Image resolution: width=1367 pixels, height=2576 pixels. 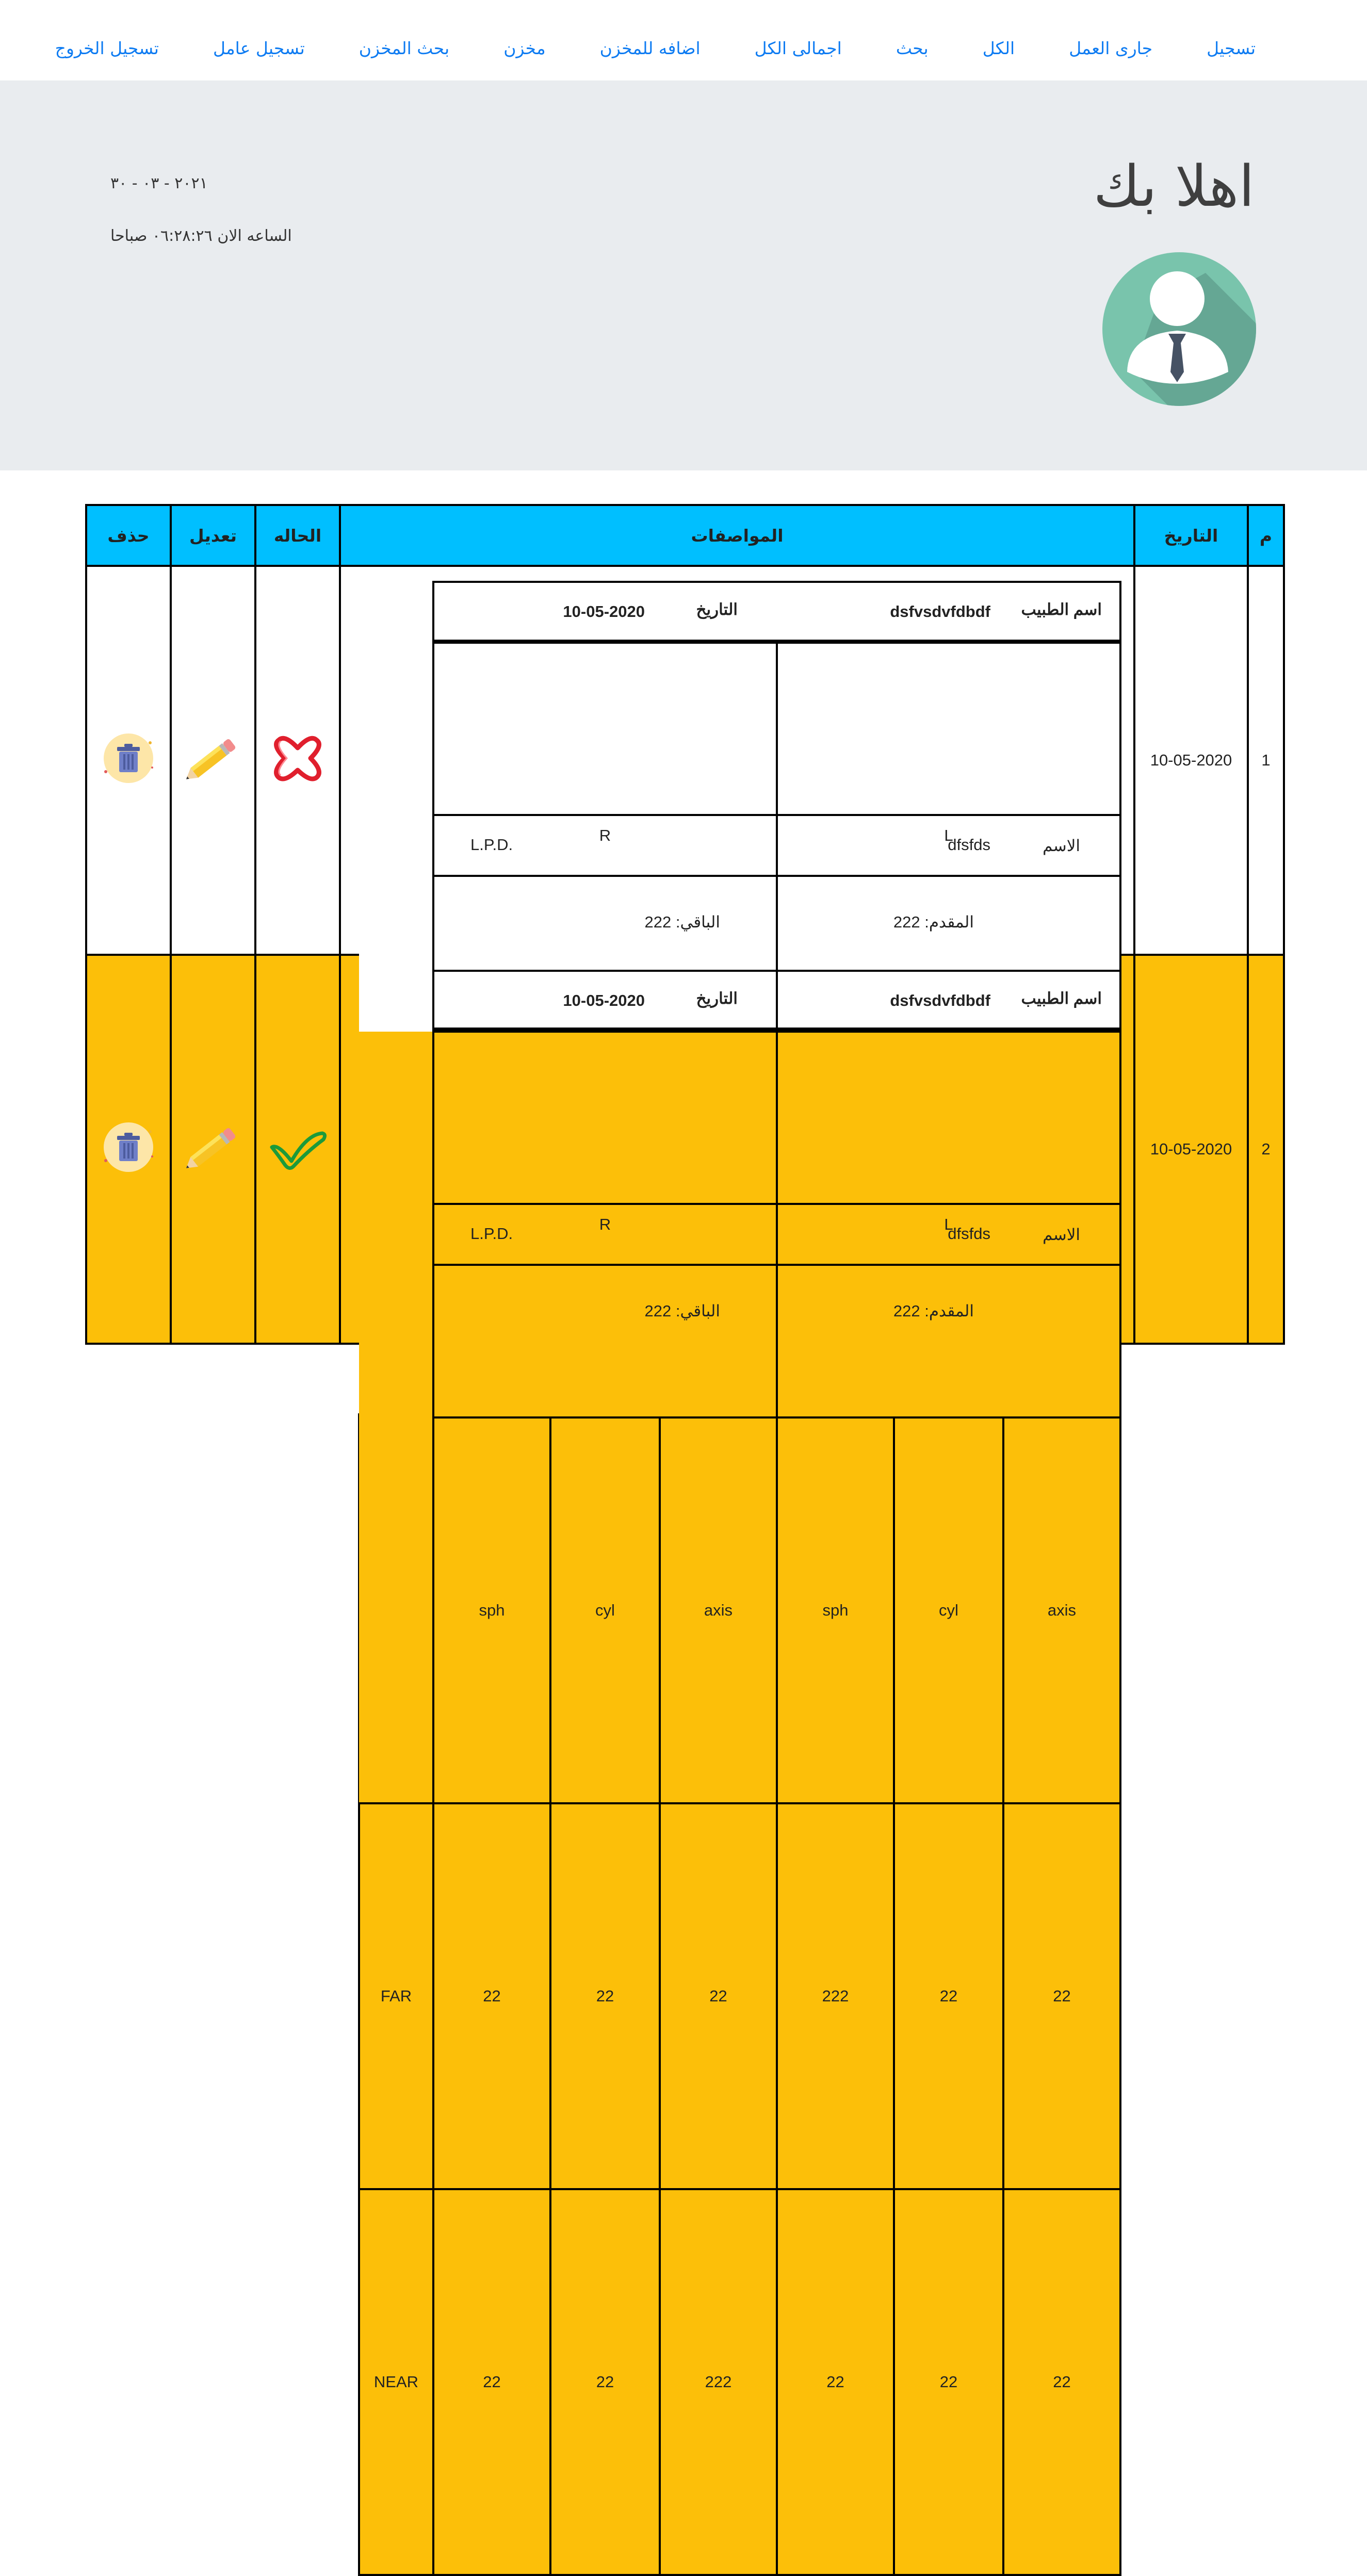 I want to click on page-title: اهلا بك, so click(x=1174, y=186).